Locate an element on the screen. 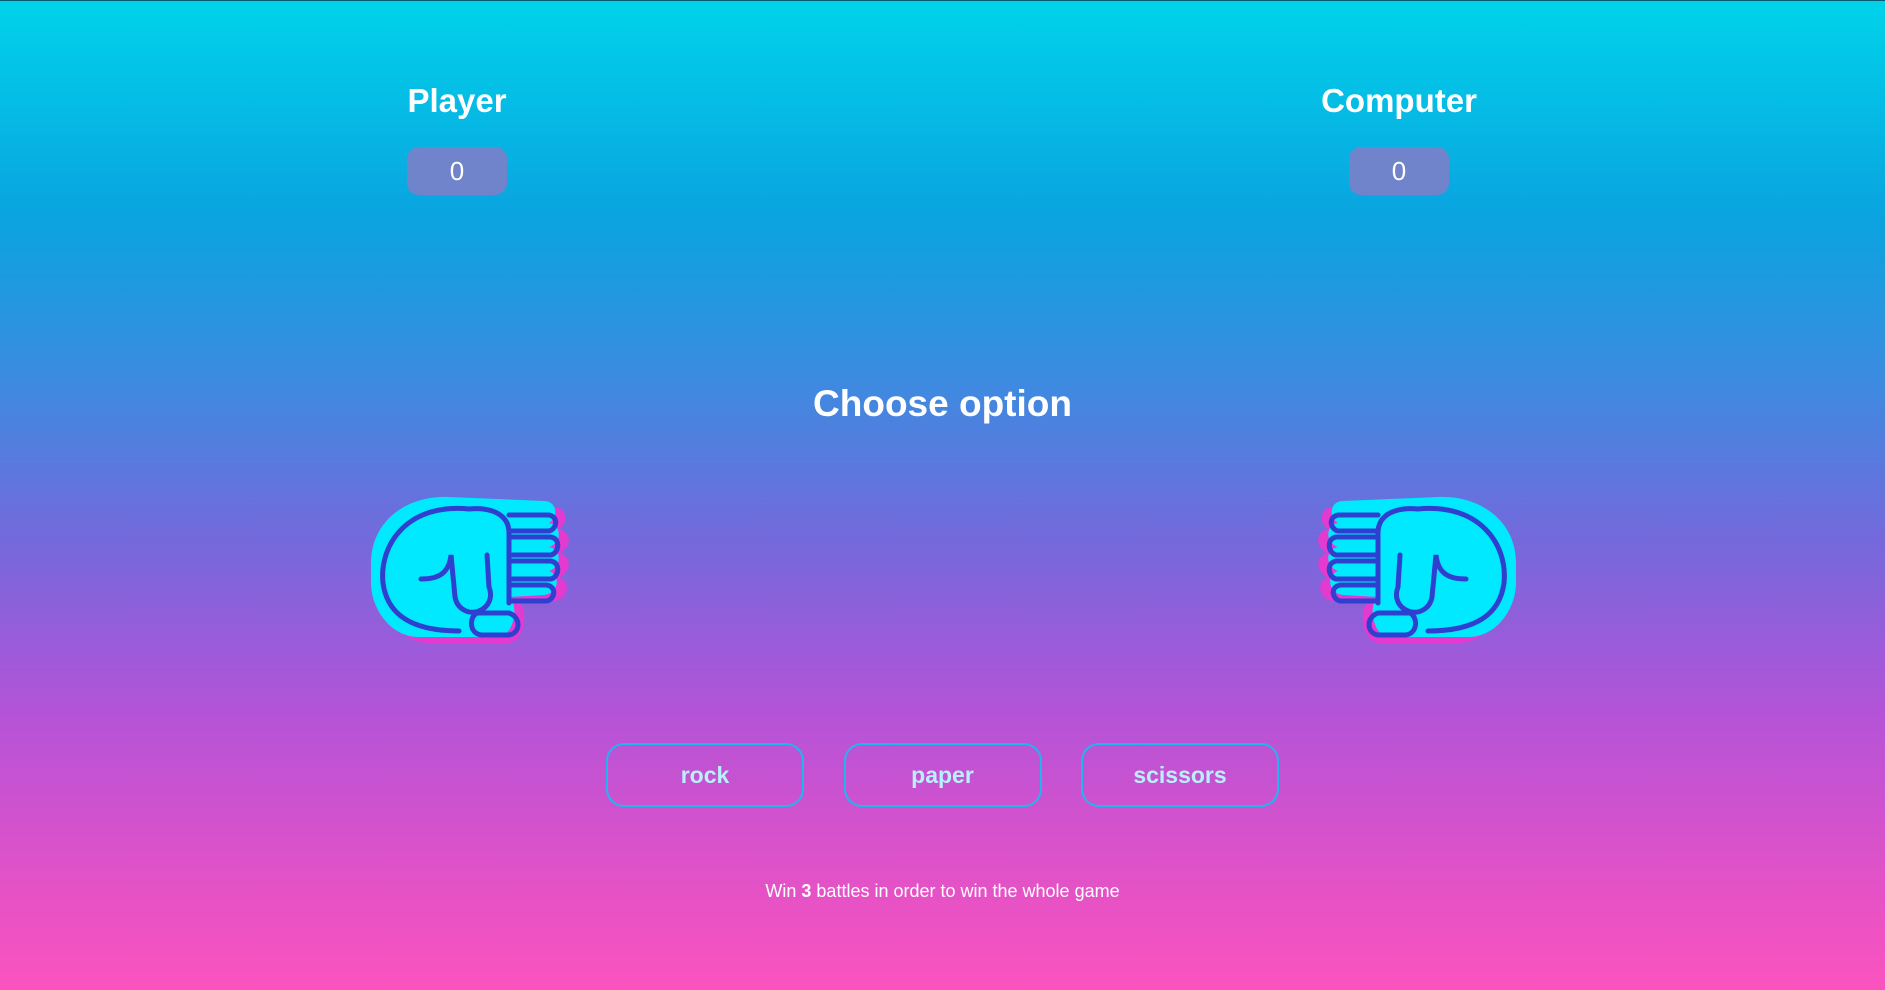 The image size is (1885, 990). computer-score: 0 is located at coordinates (1399, 171).